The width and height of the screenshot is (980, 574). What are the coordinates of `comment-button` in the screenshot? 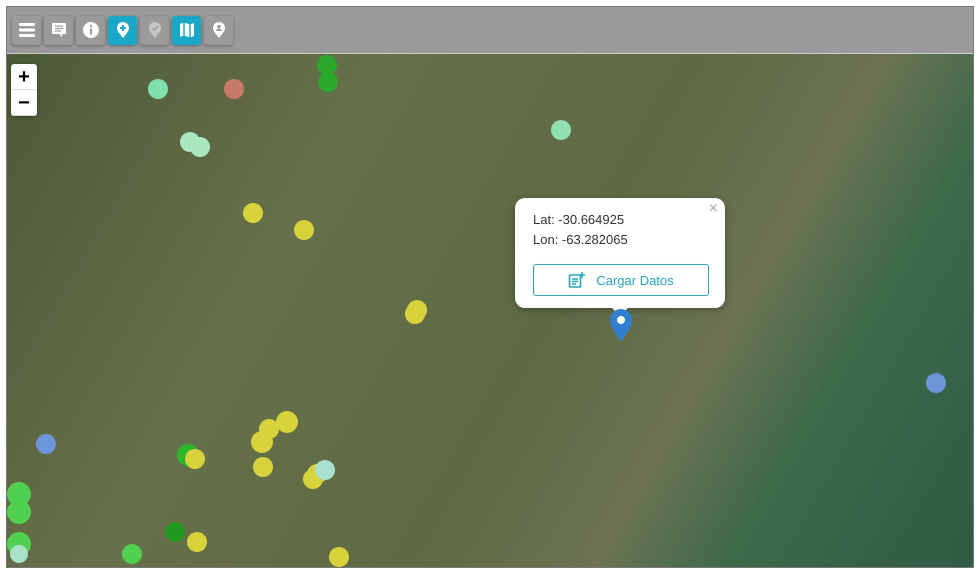 It's located at (58, 30).